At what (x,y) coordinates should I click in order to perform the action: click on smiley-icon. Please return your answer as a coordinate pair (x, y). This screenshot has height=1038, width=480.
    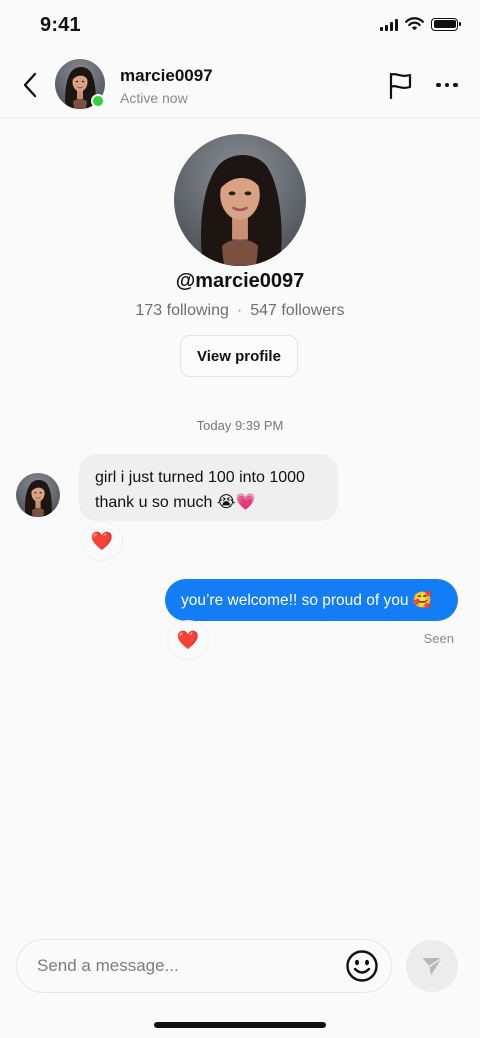
    Looking at the image, I should click on (362, 966).